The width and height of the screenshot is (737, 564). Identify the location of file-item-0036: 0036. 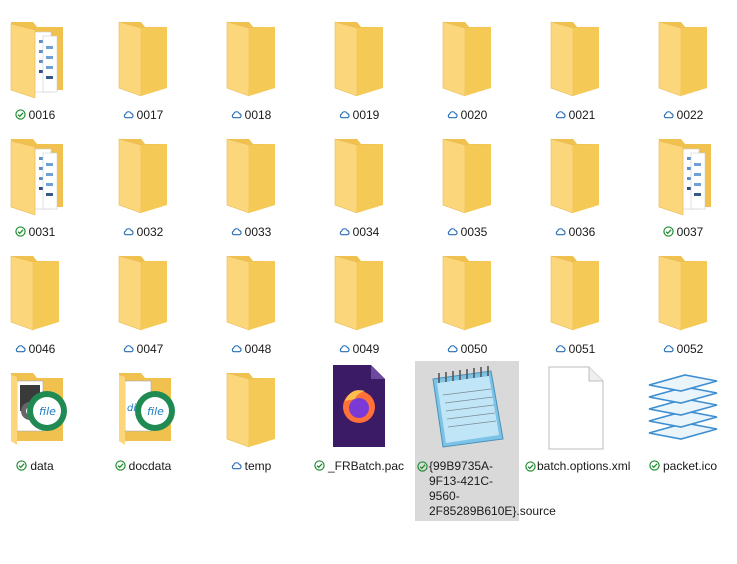
(575, 186).